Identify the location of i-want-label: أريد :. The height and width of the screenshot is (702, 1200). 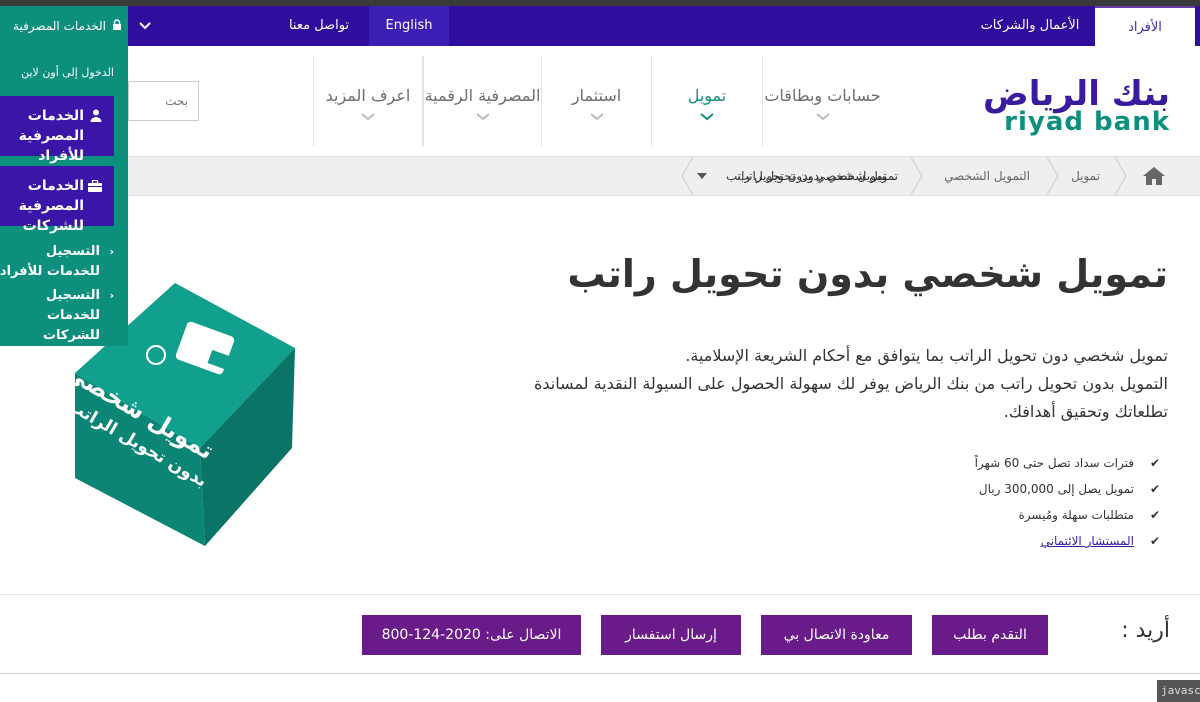
(1145, 630).